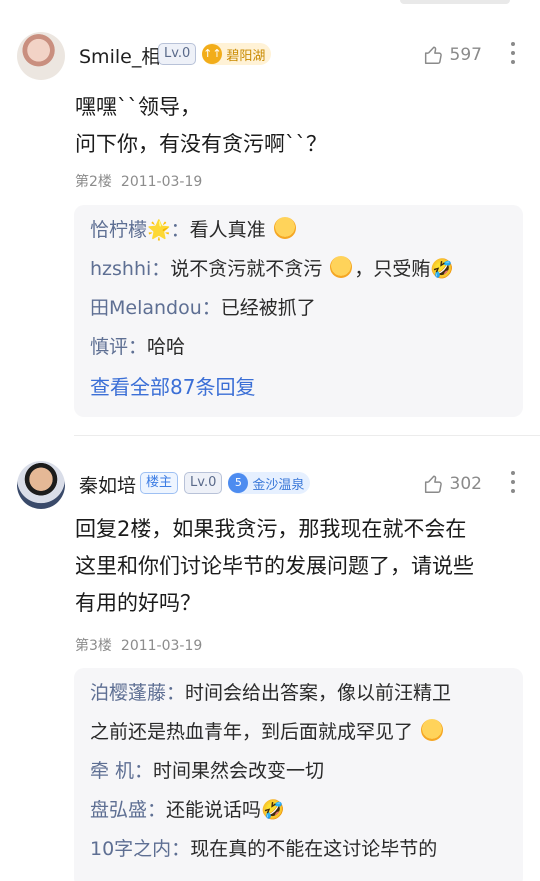 The width and height of the screenshot is (540, 881). I want to click on bar-member-badge: ↑↑ 碧阳湖, so click(237, 54).